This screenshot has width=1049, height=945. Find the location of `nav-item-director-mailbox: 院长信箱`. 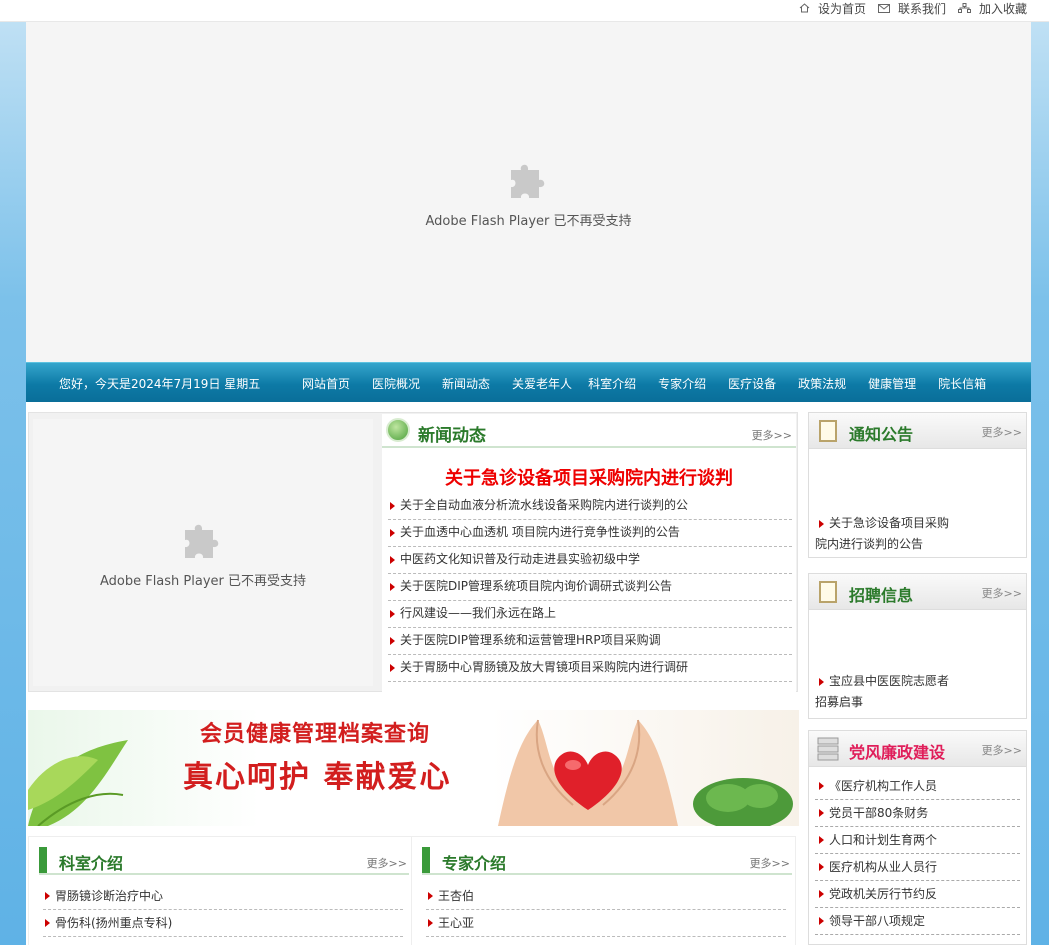

nav-item-director-mailbox: 院长信箱 is located at coordinates (962, 383).